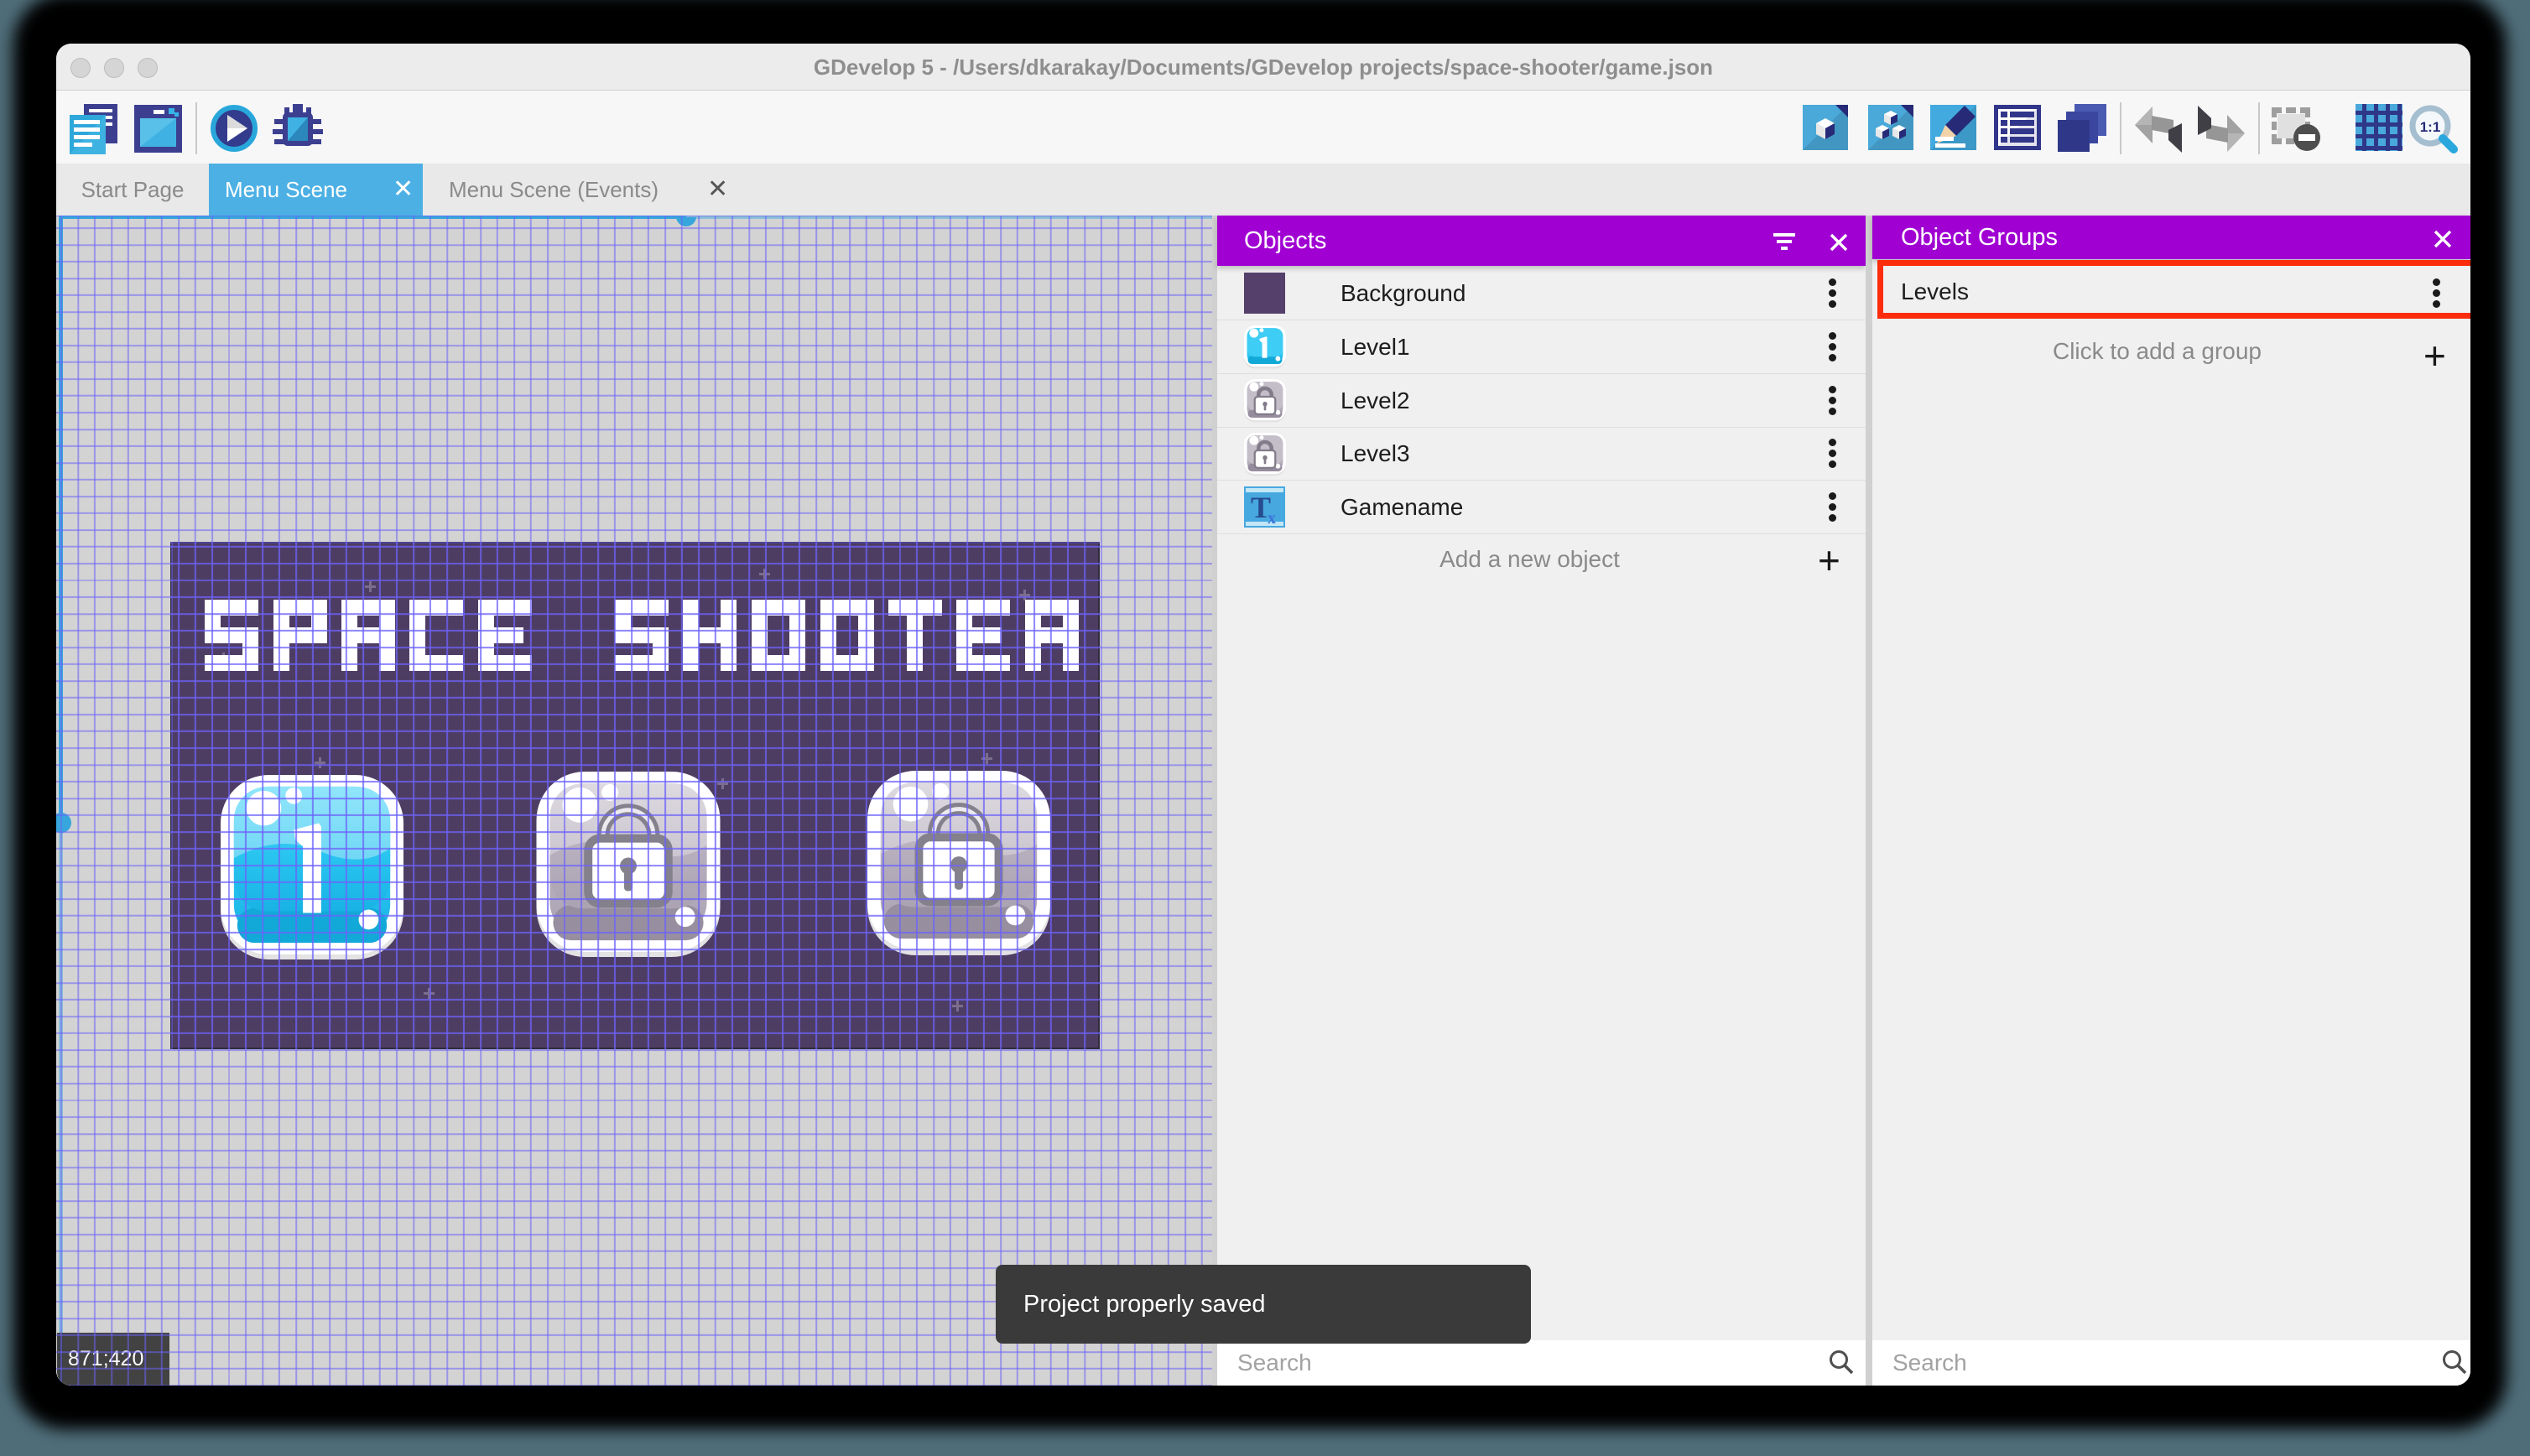 Image resolution: width=2530 pixels, height=1456 pixels. I want to click on svg-text: x, so click(1272, 518).